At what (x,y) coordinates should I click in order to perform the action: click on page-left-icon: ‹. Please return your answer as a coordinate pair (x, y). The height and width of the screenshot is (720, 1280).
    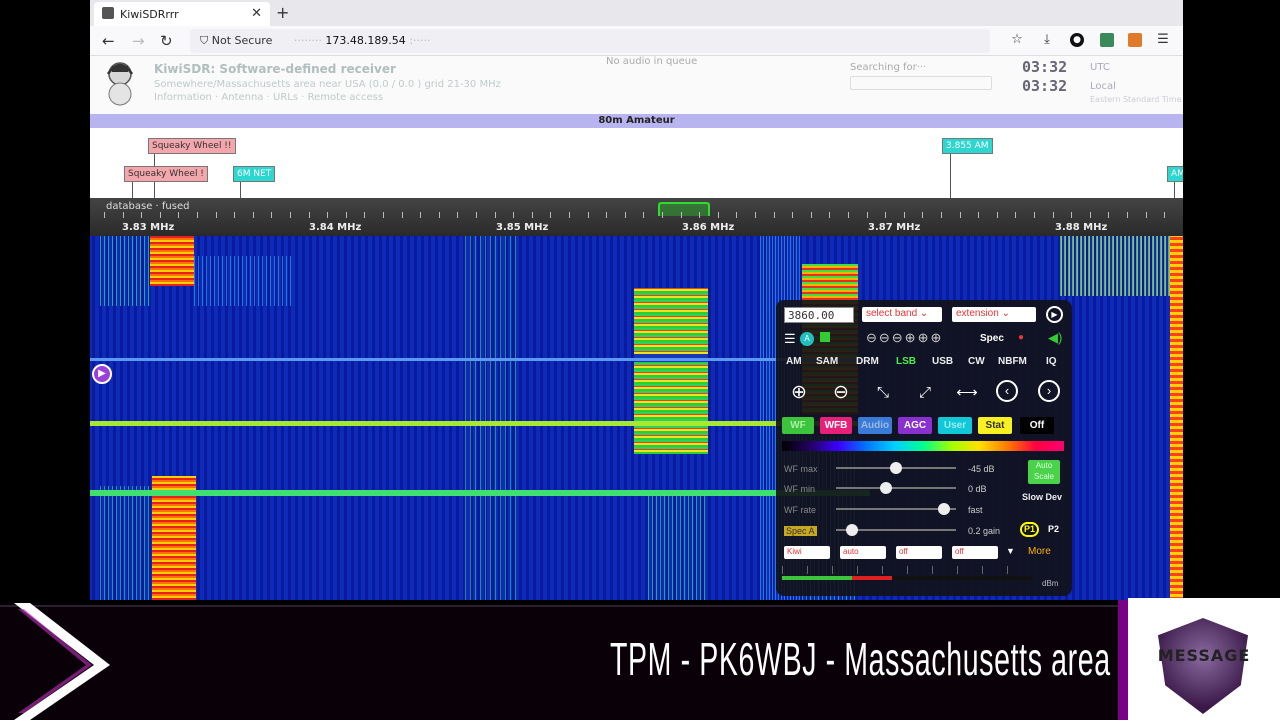
    Looking at the image, I should click on (1007, 391).